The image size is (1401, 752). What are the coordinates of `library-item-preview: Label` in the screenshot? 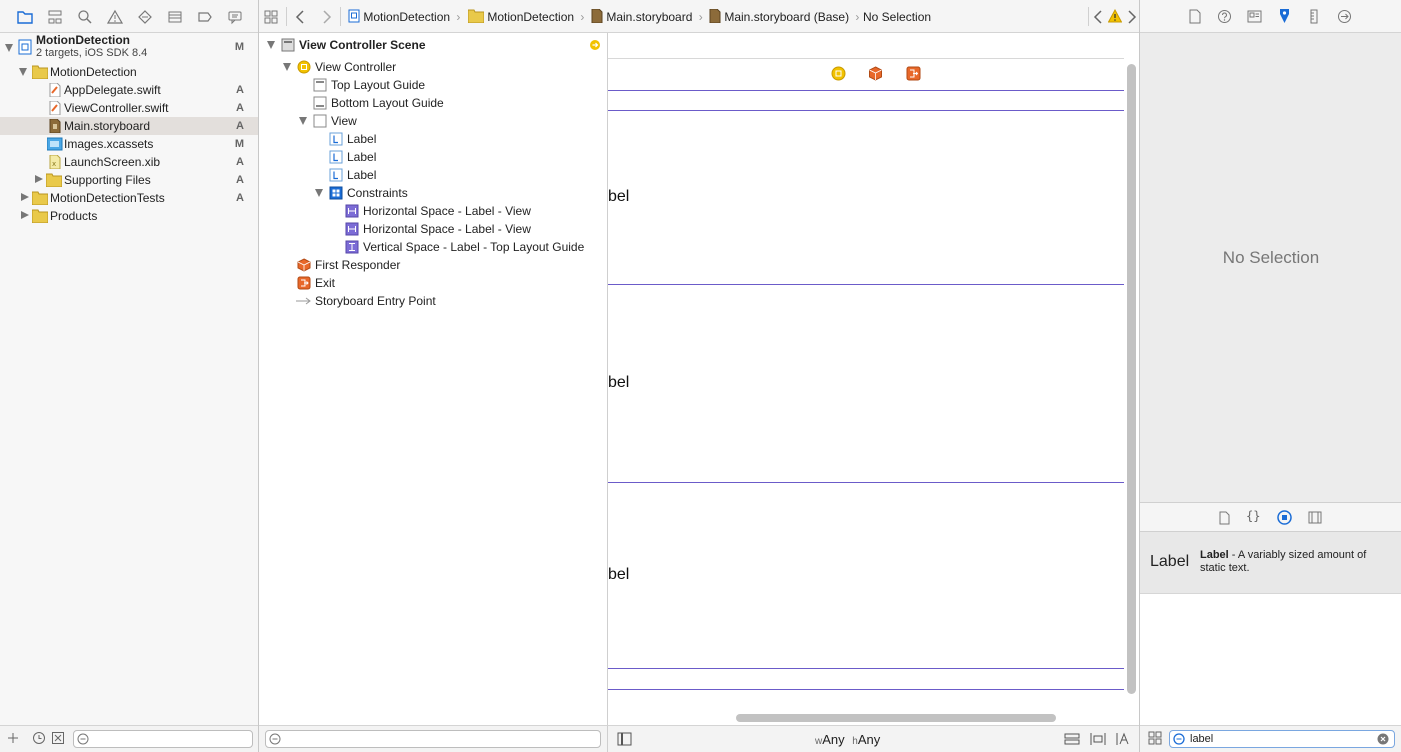 It's located at (1170, 561).